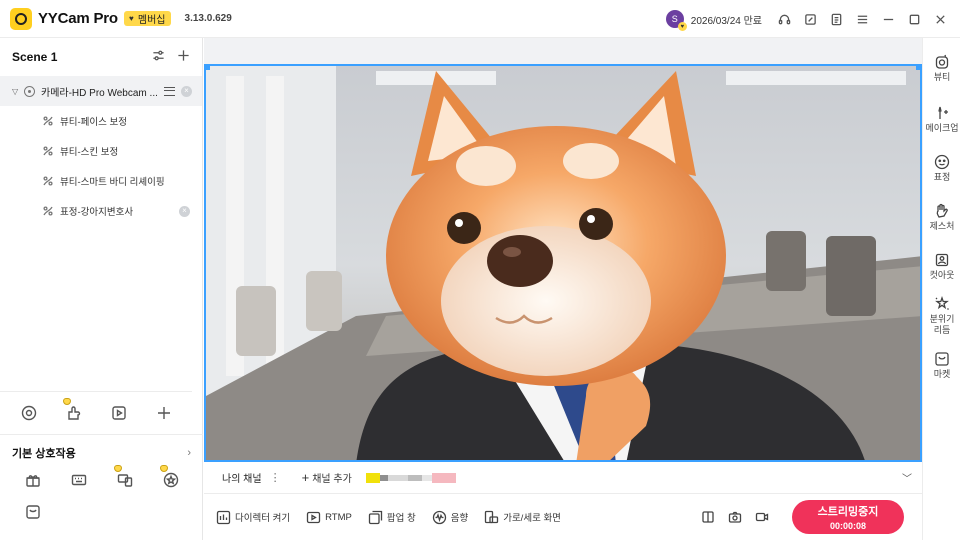 Image resolution: width=960 pixels, height=540 pixels. I want to click on rail-item-atmosphere: 분위기리듬, so click(941, 316).